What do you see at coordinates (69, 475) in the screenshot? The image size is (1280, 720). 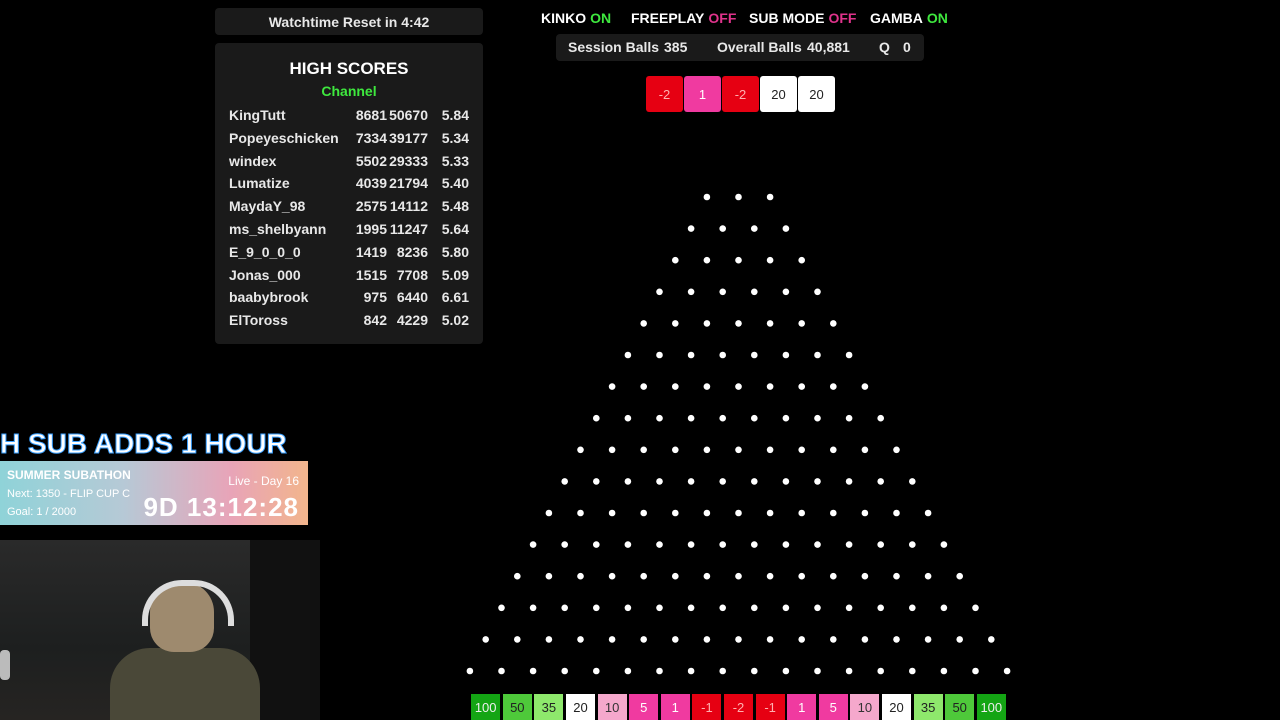 I see `subathon-title: SUMMER SUBATHON` at bounding box center [69, 475].